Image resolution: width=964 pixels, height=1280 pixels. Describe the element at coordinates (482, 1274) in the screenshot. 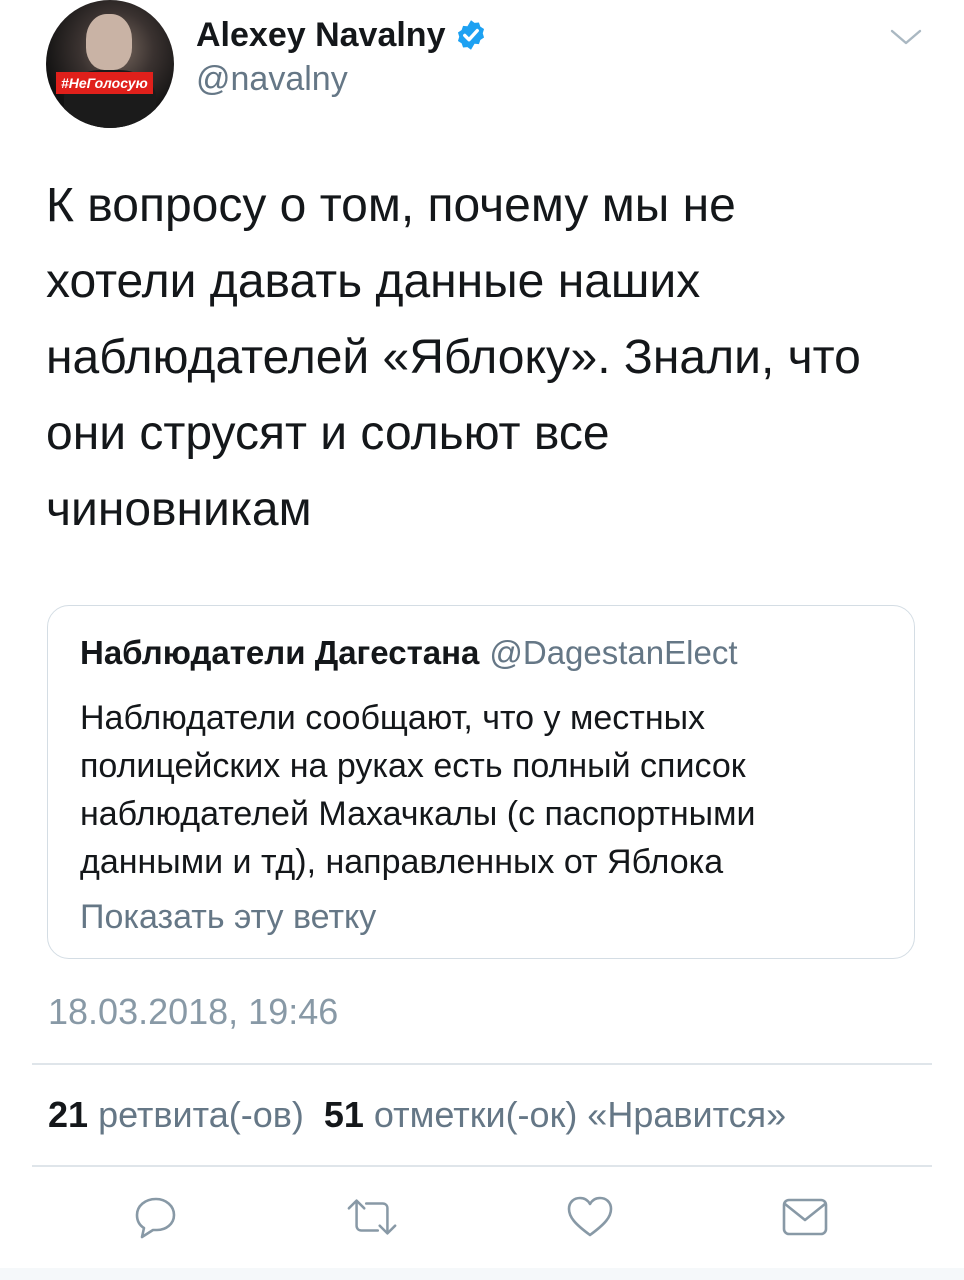

I see `bottom-separator` at that location.